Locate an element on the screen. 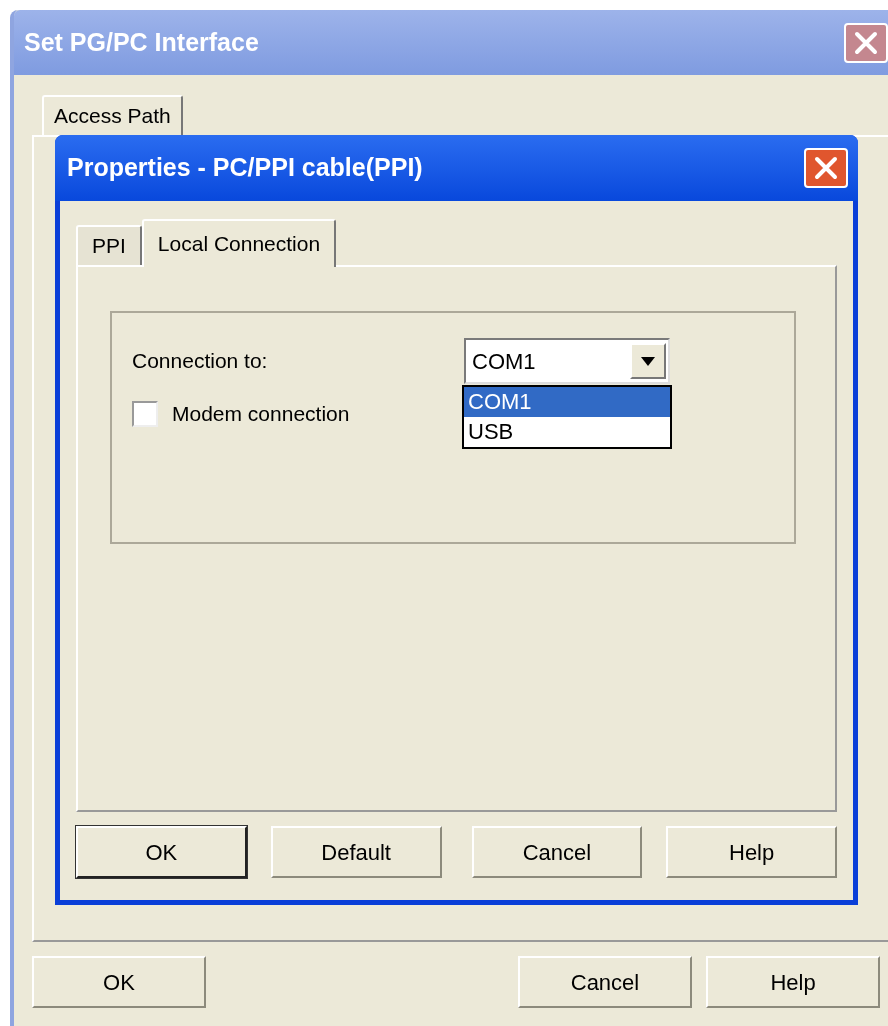  field-label: Connection to: is located at coordinates (200, 361).